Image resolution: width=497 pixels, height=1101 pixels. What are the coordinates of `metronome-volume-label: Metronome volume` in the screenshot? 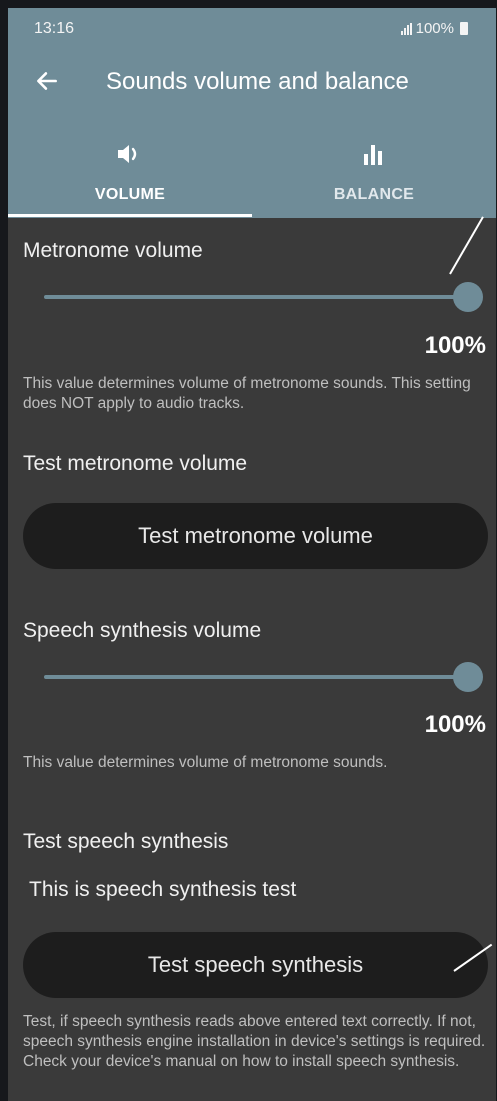 It's located at (113, 250).